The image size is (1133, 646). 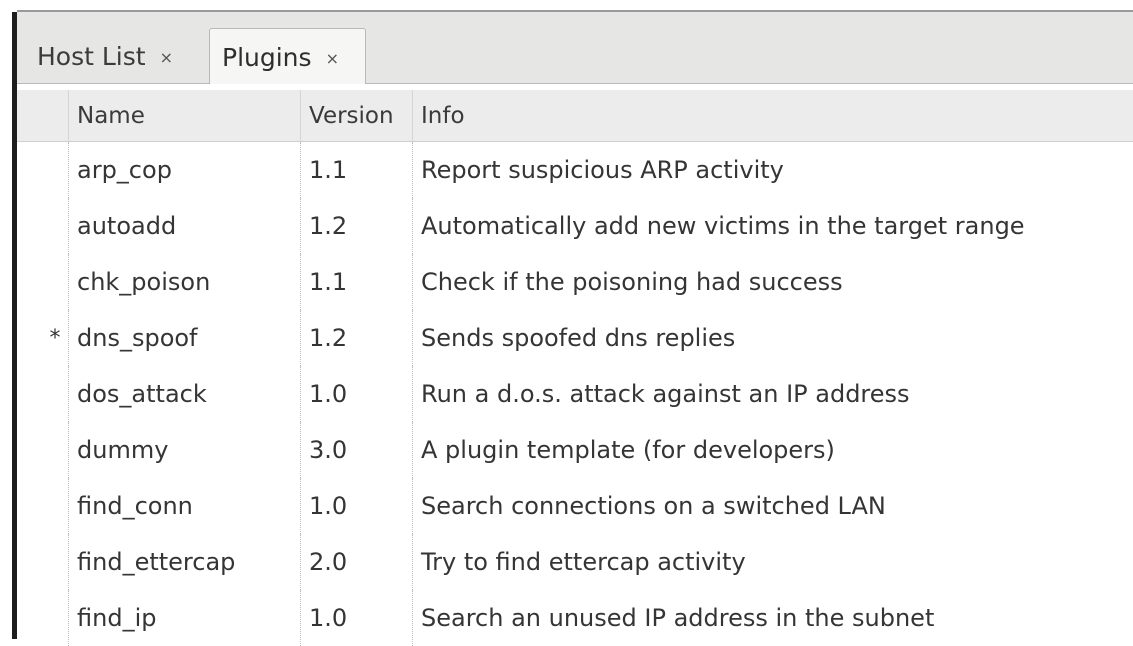 I want to click on plugin-name: dummy, so click(x=184, y=450).